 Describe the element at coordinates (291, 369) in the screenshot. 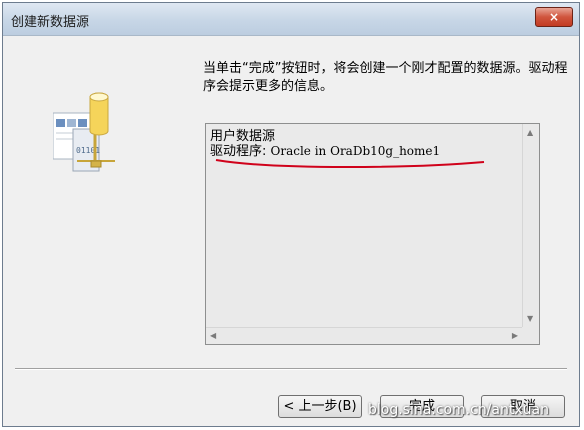

I see `button-separator` at that location.